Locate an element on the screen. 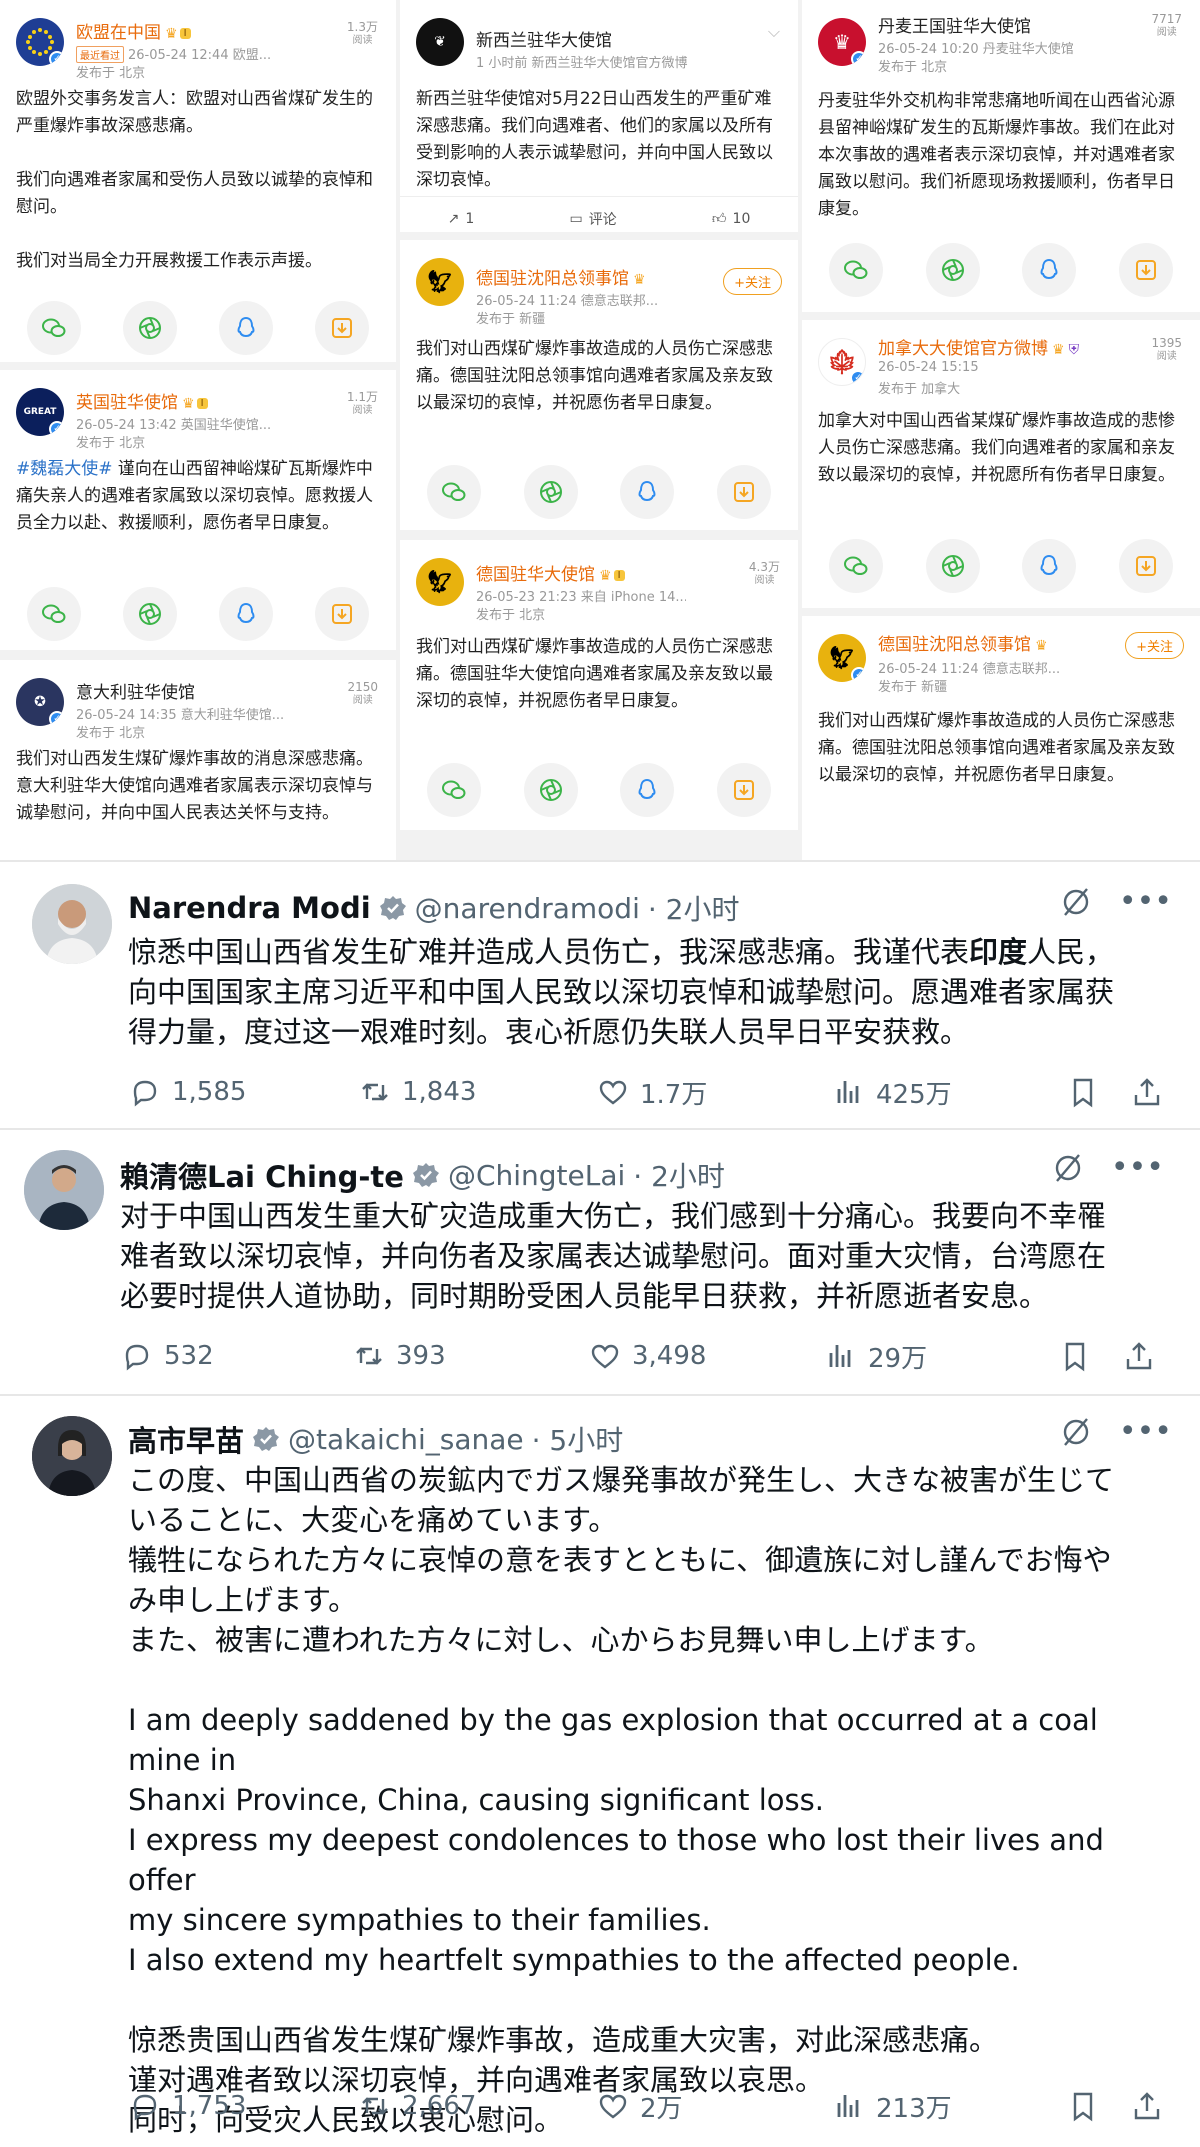  views-button: 425万 is located at coordinates (892, 1092).